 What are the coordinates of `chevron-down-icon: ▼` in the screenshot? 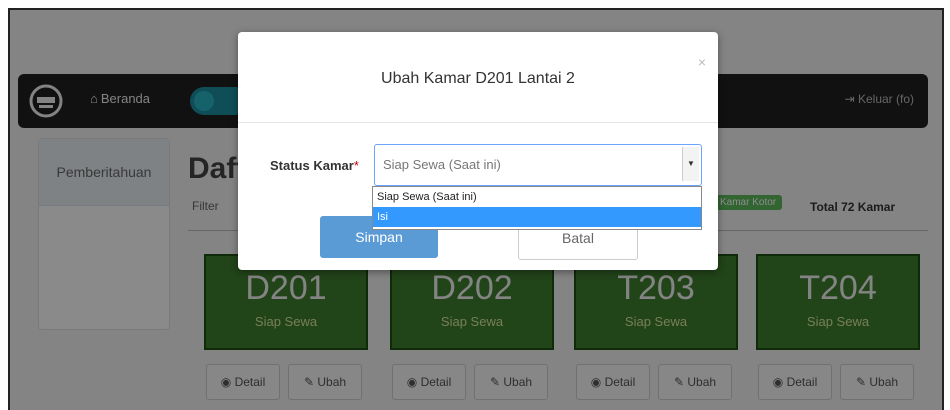 It's located at (690, 164).